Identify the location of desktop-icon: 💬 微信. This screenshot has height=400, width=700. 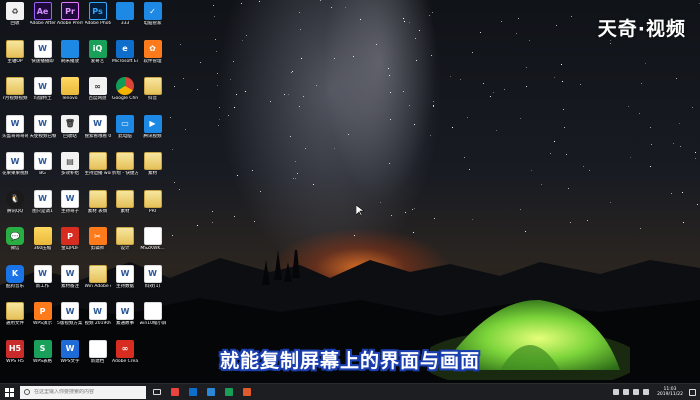
(15, 239).